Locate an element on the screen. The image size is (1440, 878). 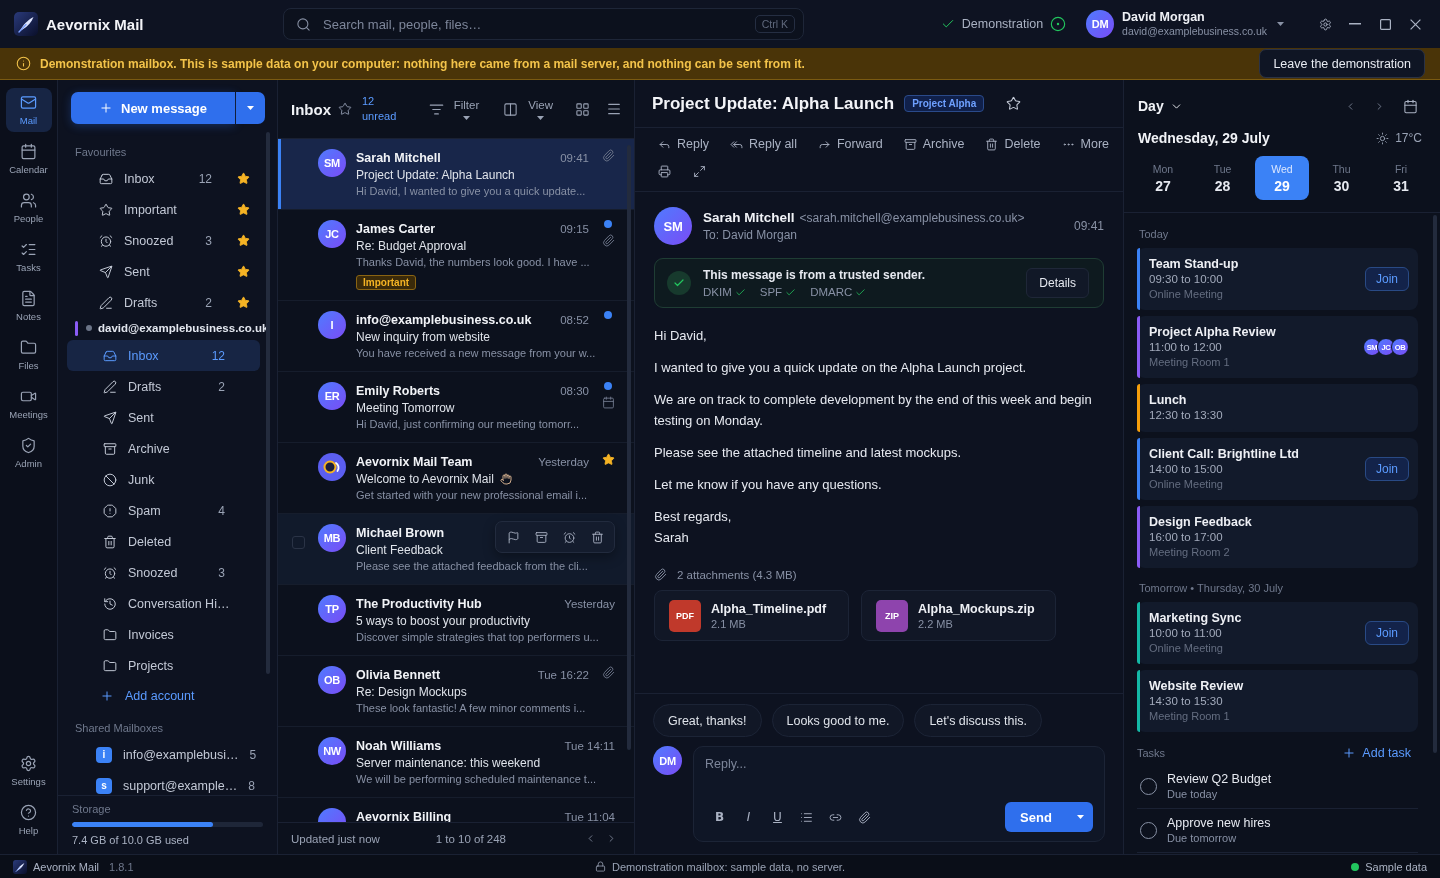
nav-item: Tasks is located at coordinates (28, 257).